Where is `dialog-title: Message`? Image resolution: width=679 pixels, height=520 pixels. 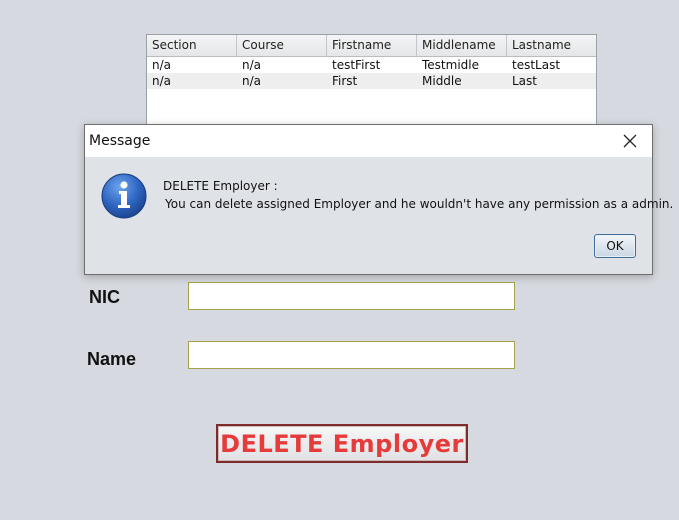
dialog-title: Message is located at coordinates (120, 141).